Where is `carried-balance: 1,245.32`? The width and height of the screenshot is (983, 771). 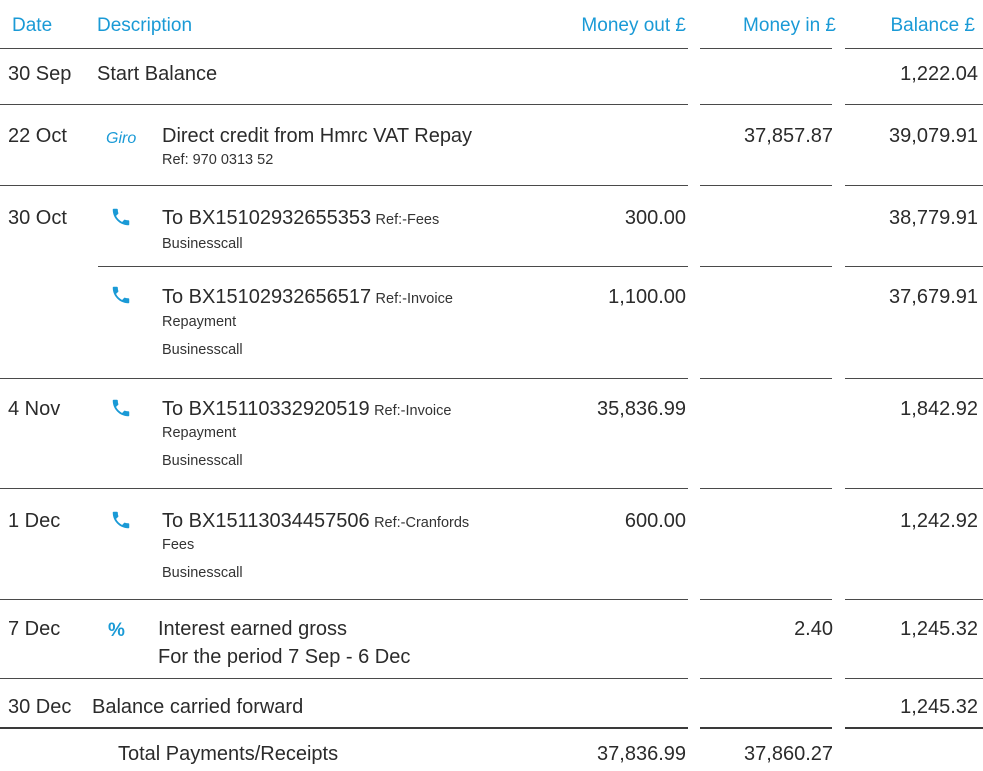 carried-balance: 1,245.32 is located at coordinates (939, 707).